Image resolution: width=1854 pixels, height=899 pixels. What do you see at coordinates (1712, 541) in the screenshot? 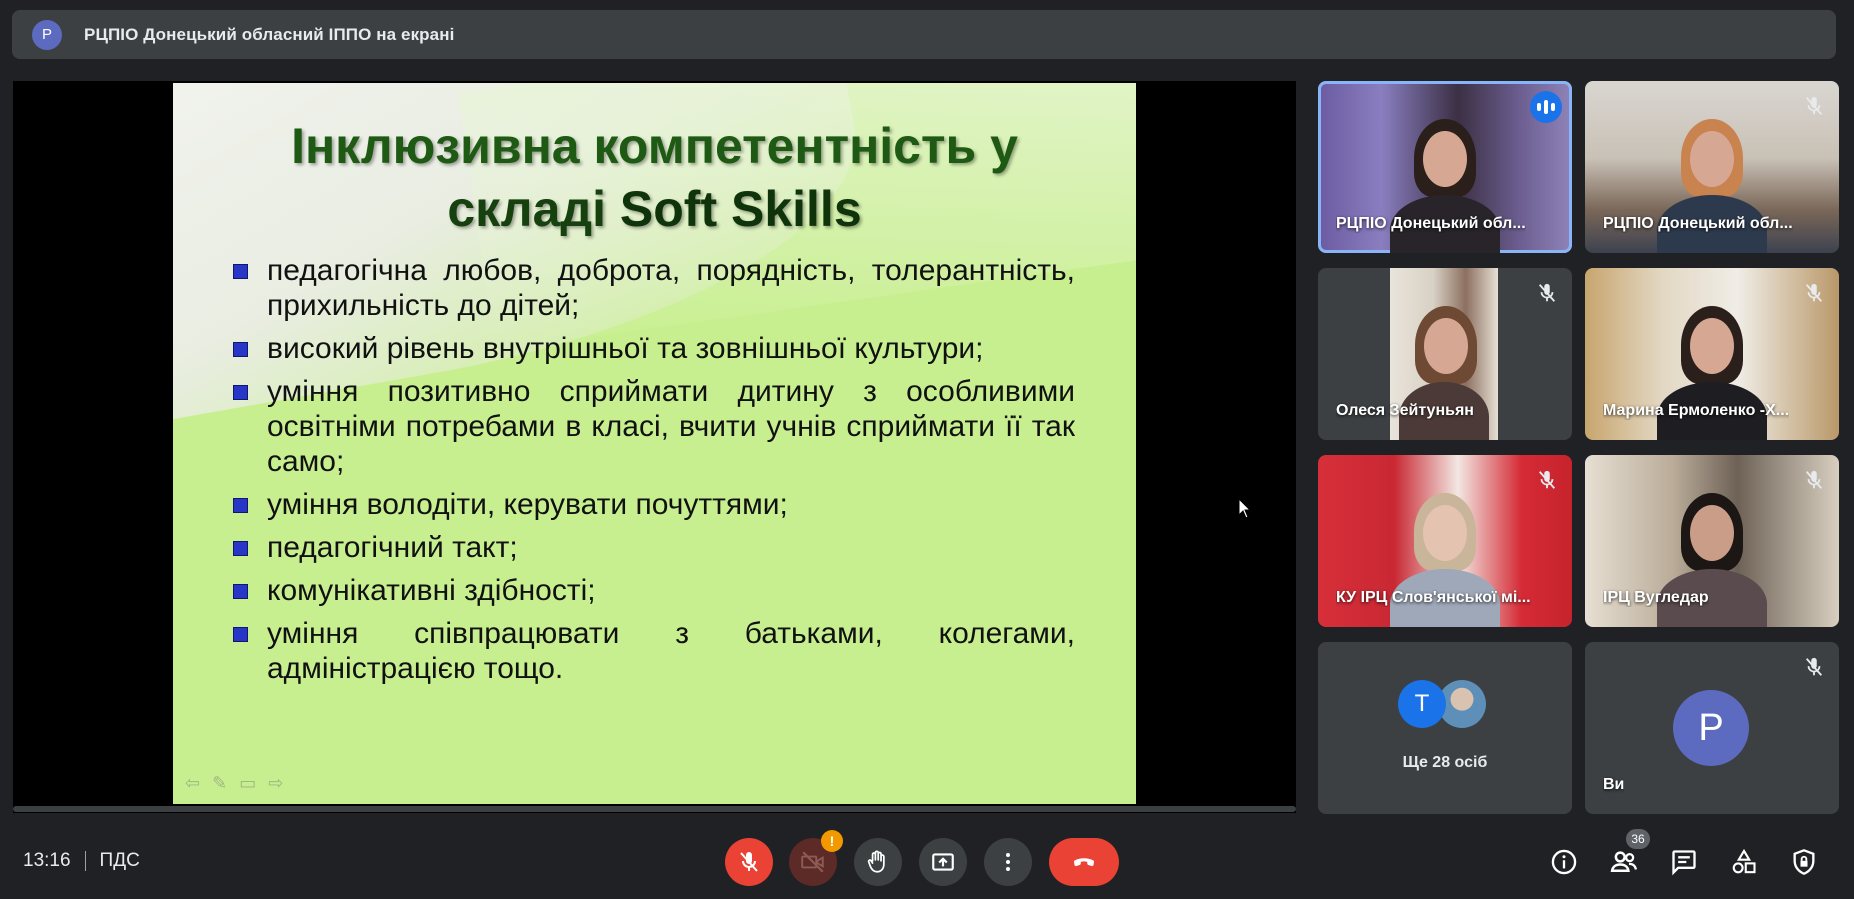
I see `participant-tile: ІРЦ Вугледар` at bounding box center [1712, 541].